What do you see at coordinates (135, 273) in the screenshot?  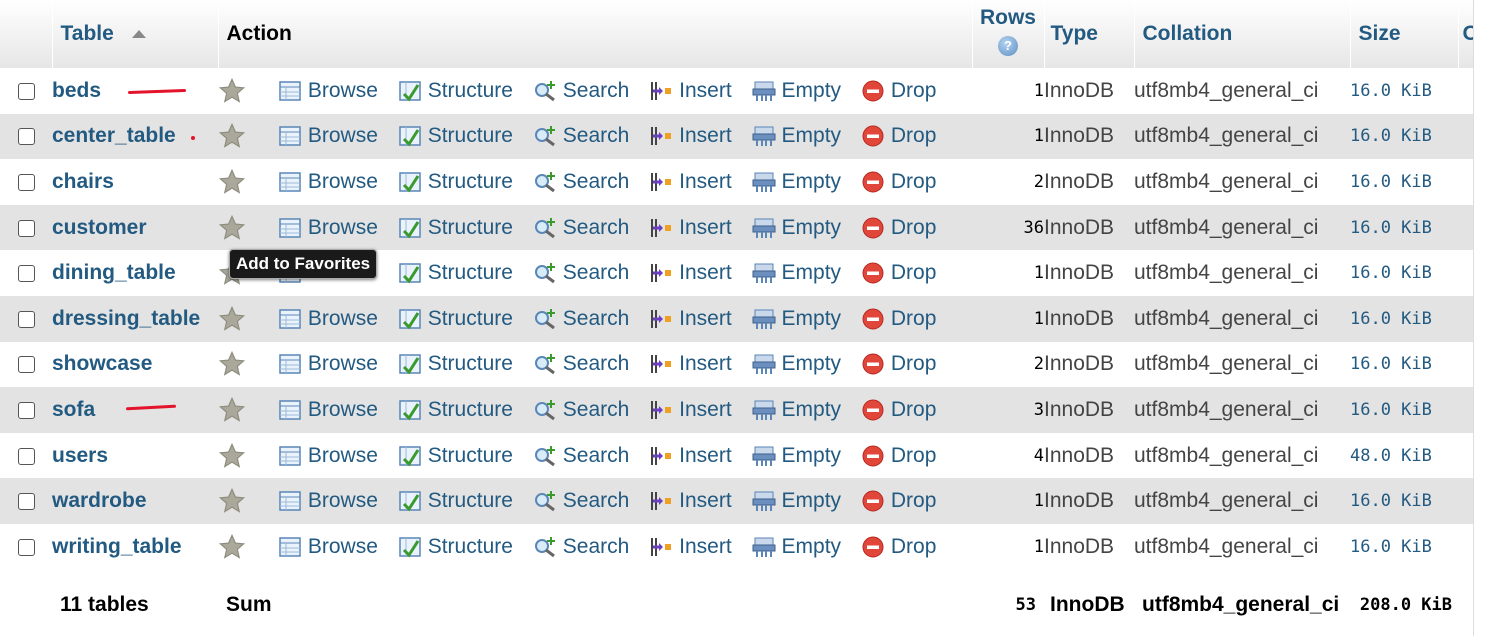 I see `table-name-link: dining_table` at bounding box center [135, 273].